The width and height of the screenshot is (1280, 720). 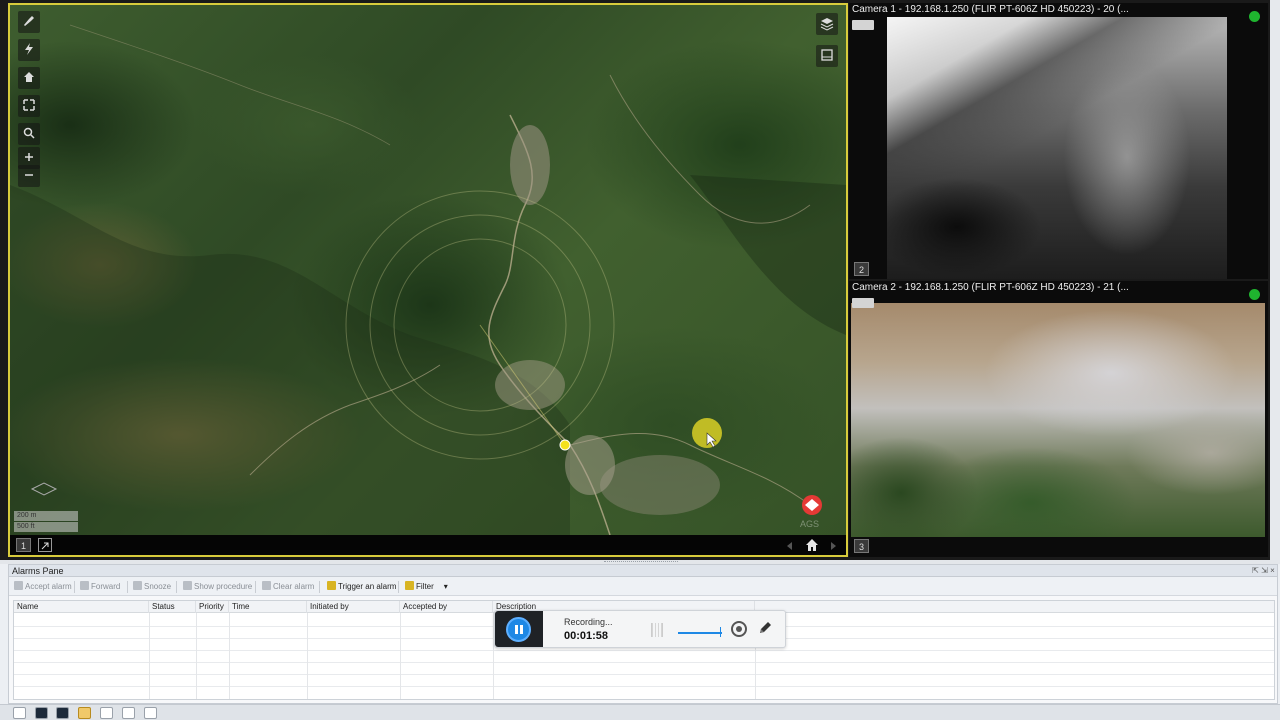 I want to click on alarms-pane-title: Alarms Pane, so click(x=38, y=571).